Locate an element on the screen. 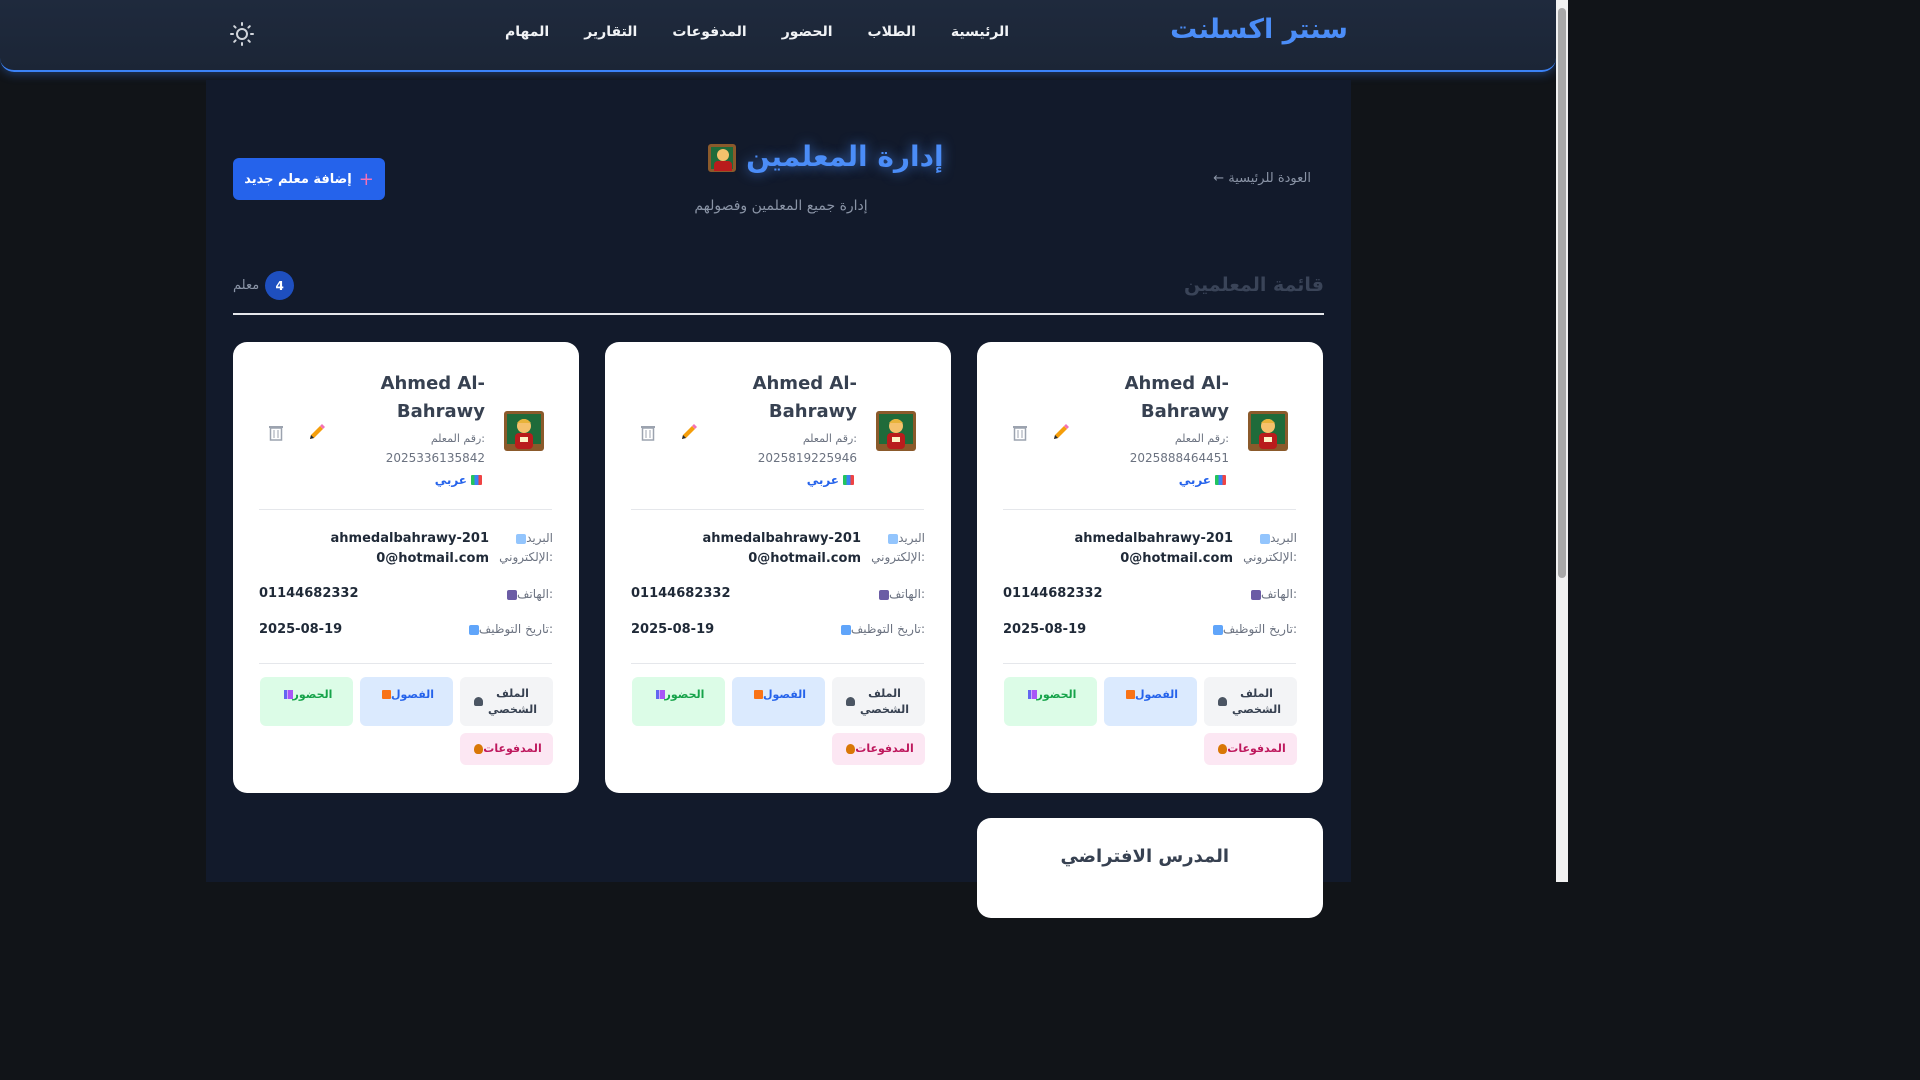 Image resolution: width=1920 pixels, height=1080 pixels. nav-tasks: المهام is located at coordinates (527, 32).